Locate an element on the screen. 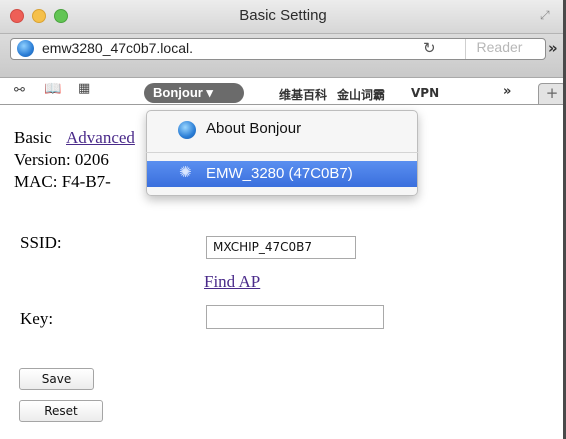 This screenshot has height=439, width=566. bookmark-item: VPN is located at coordinates (425, 93).